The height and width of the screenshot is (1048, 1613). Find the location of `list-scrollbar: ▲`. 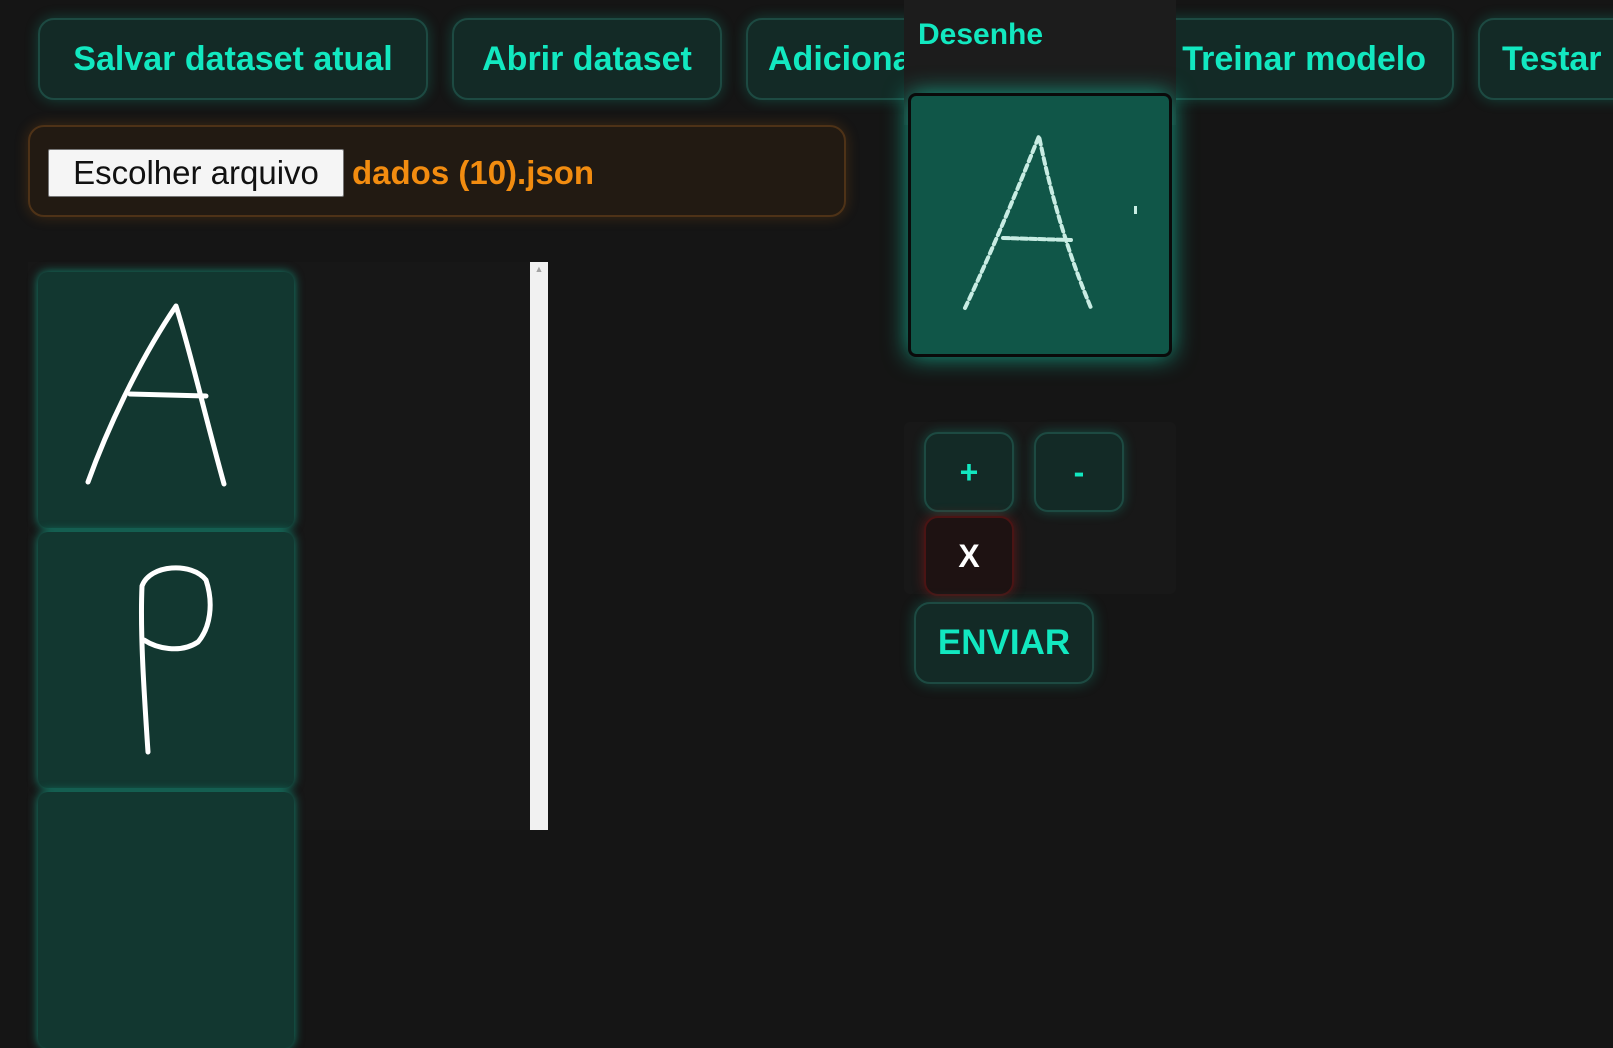

list-scrollbar: ▲ is located at coordinates (539, 546).